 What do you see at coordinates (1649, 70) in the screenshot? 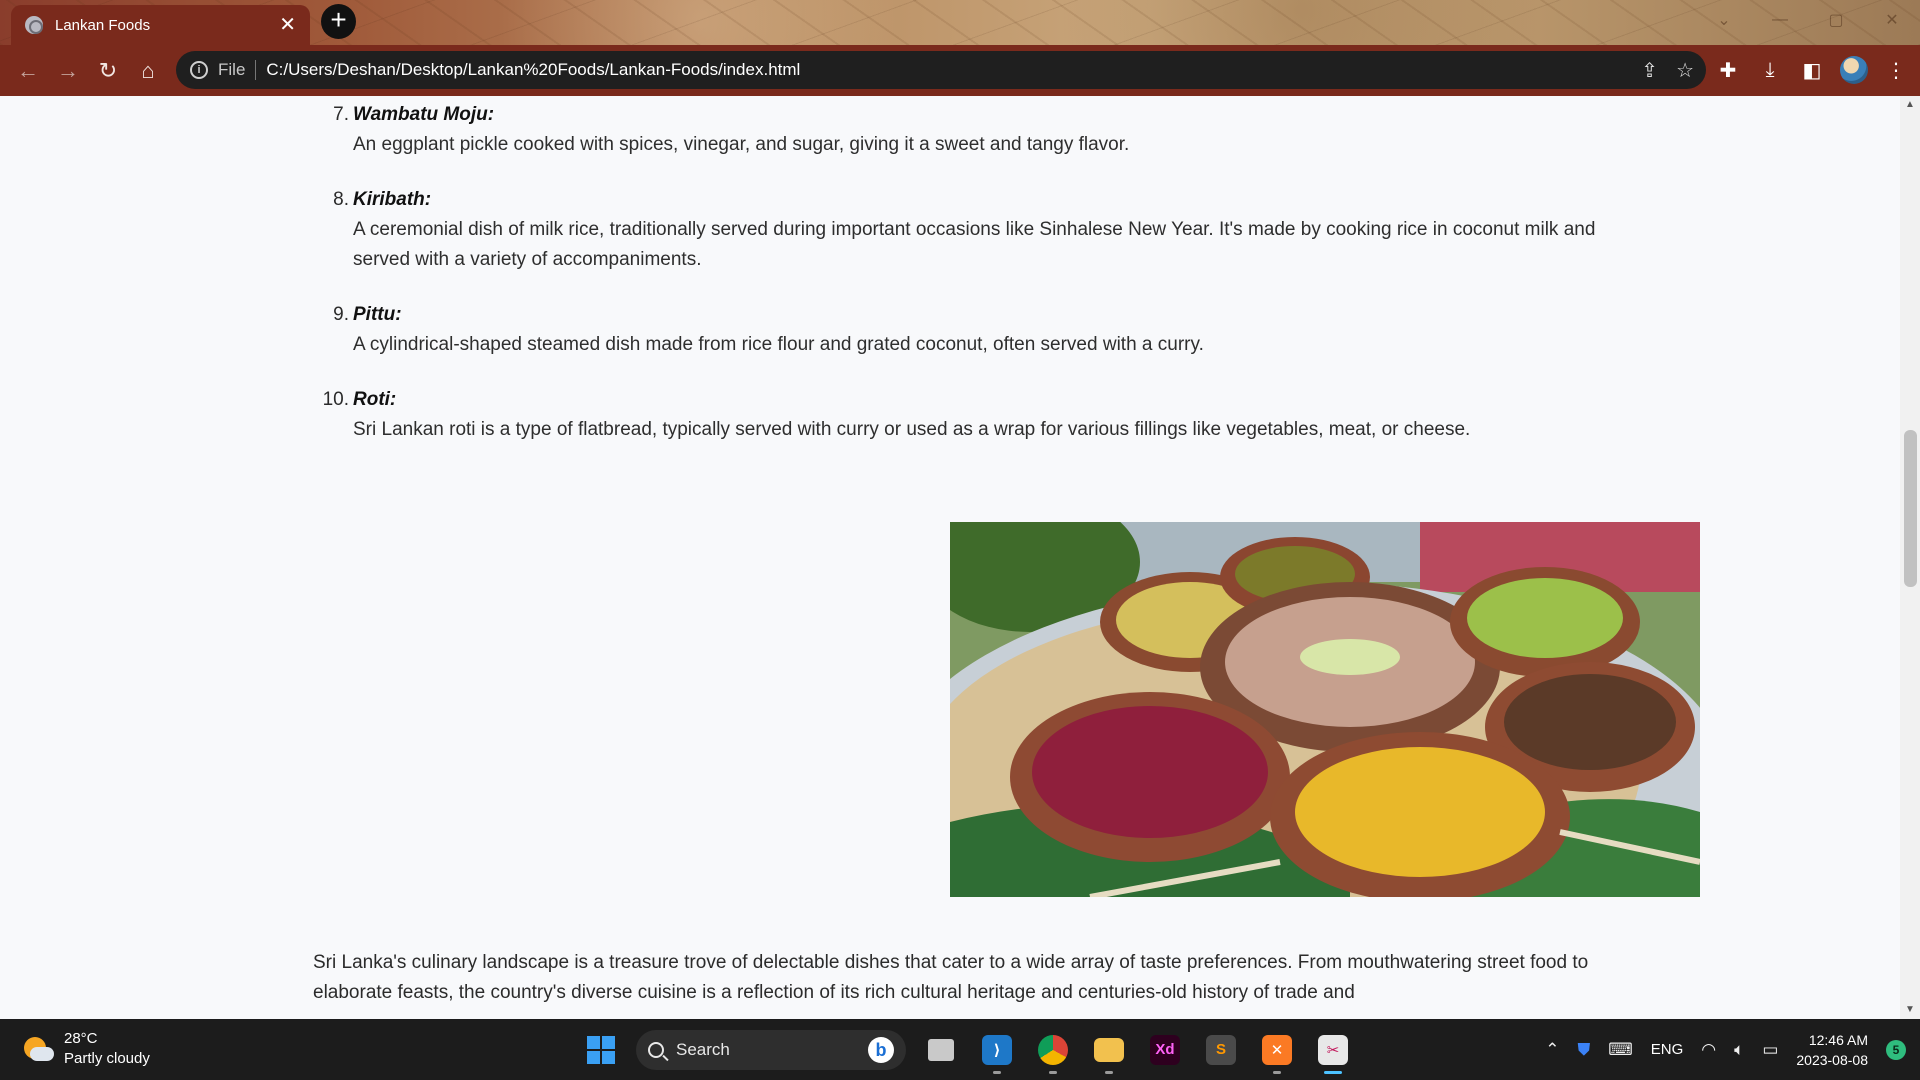
I see `share-icon: ⇪` at bounding box center [1649, 70].